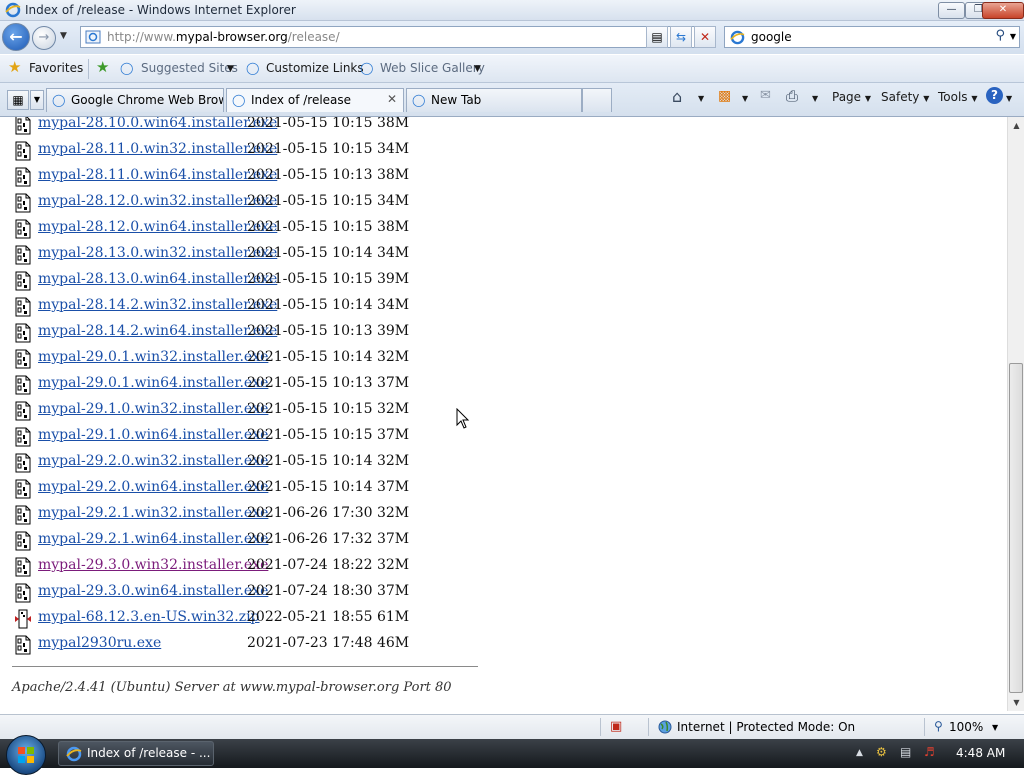 The width and height of the screenshot is (1024, 775). What do you see at coordinates (157, 201) in the screenshot?
I see `file-link: mypal-28.12.0.win32.installer.exe` at bounding box center [157, 201].